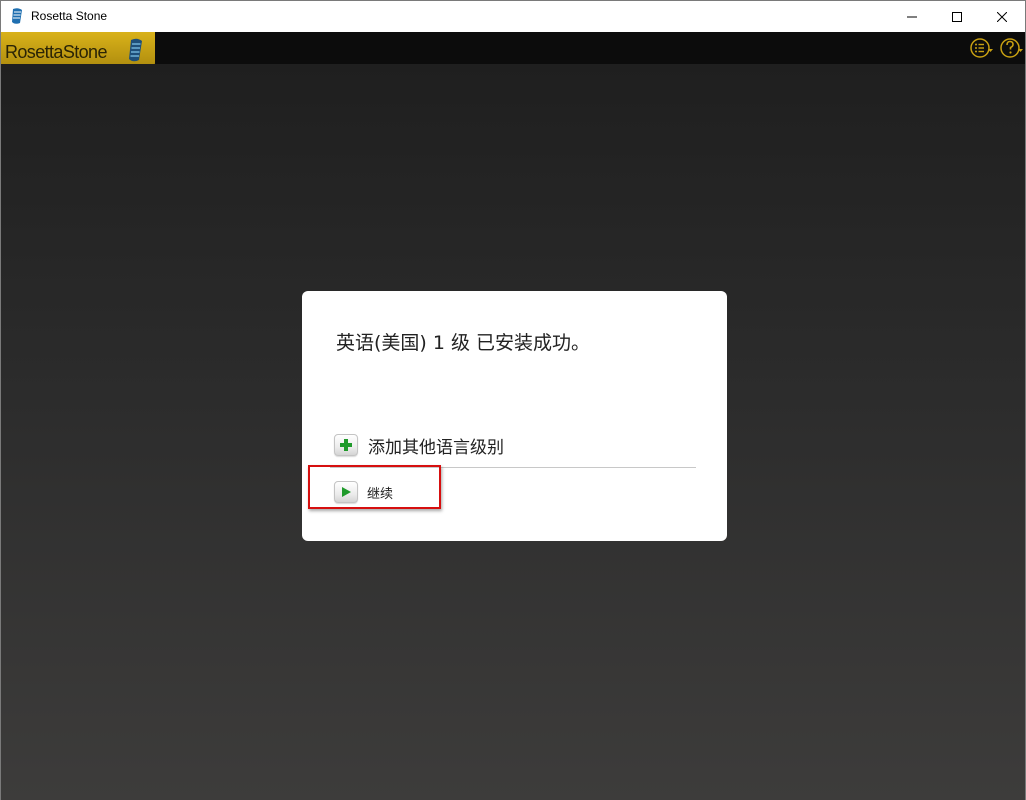  What do you see at coordinates (981, 48) in the screenshot?
I see `list-menu-icon` at bounding box center [981, 48].